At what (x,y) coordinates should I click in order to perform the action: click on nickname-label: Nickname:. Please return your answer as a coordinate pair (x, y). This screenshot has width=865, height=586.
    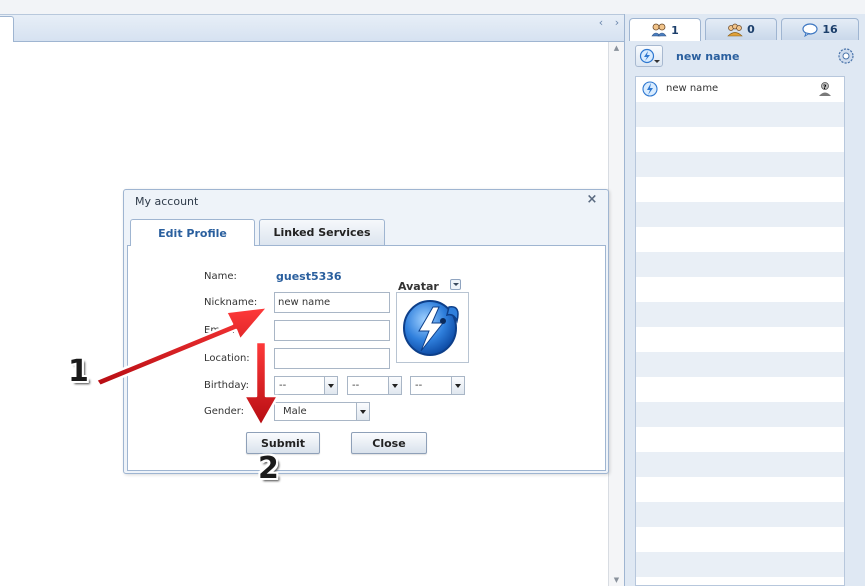
    Looking at the image, I should click on (231, 302).